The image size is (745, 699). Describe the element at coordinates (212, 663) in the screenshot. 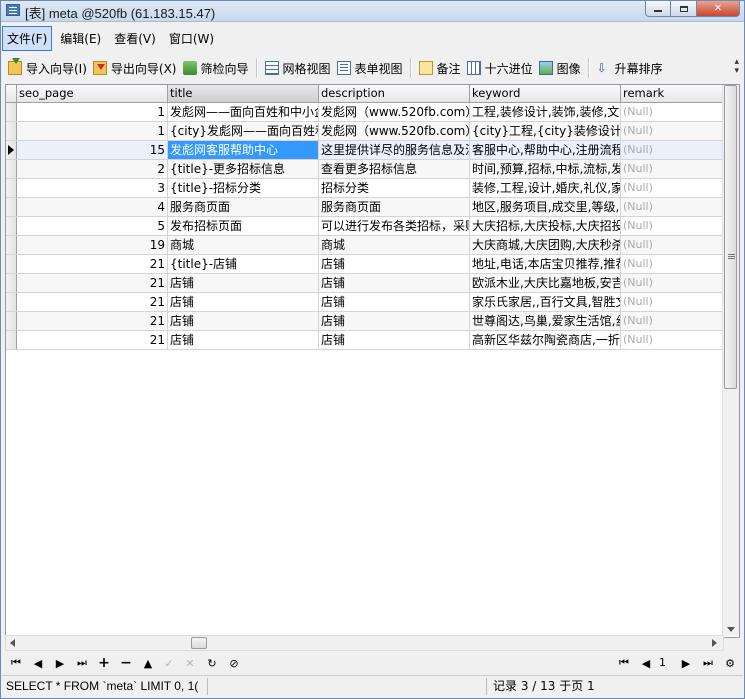

I see `refresh-icon: ↻` at that location.